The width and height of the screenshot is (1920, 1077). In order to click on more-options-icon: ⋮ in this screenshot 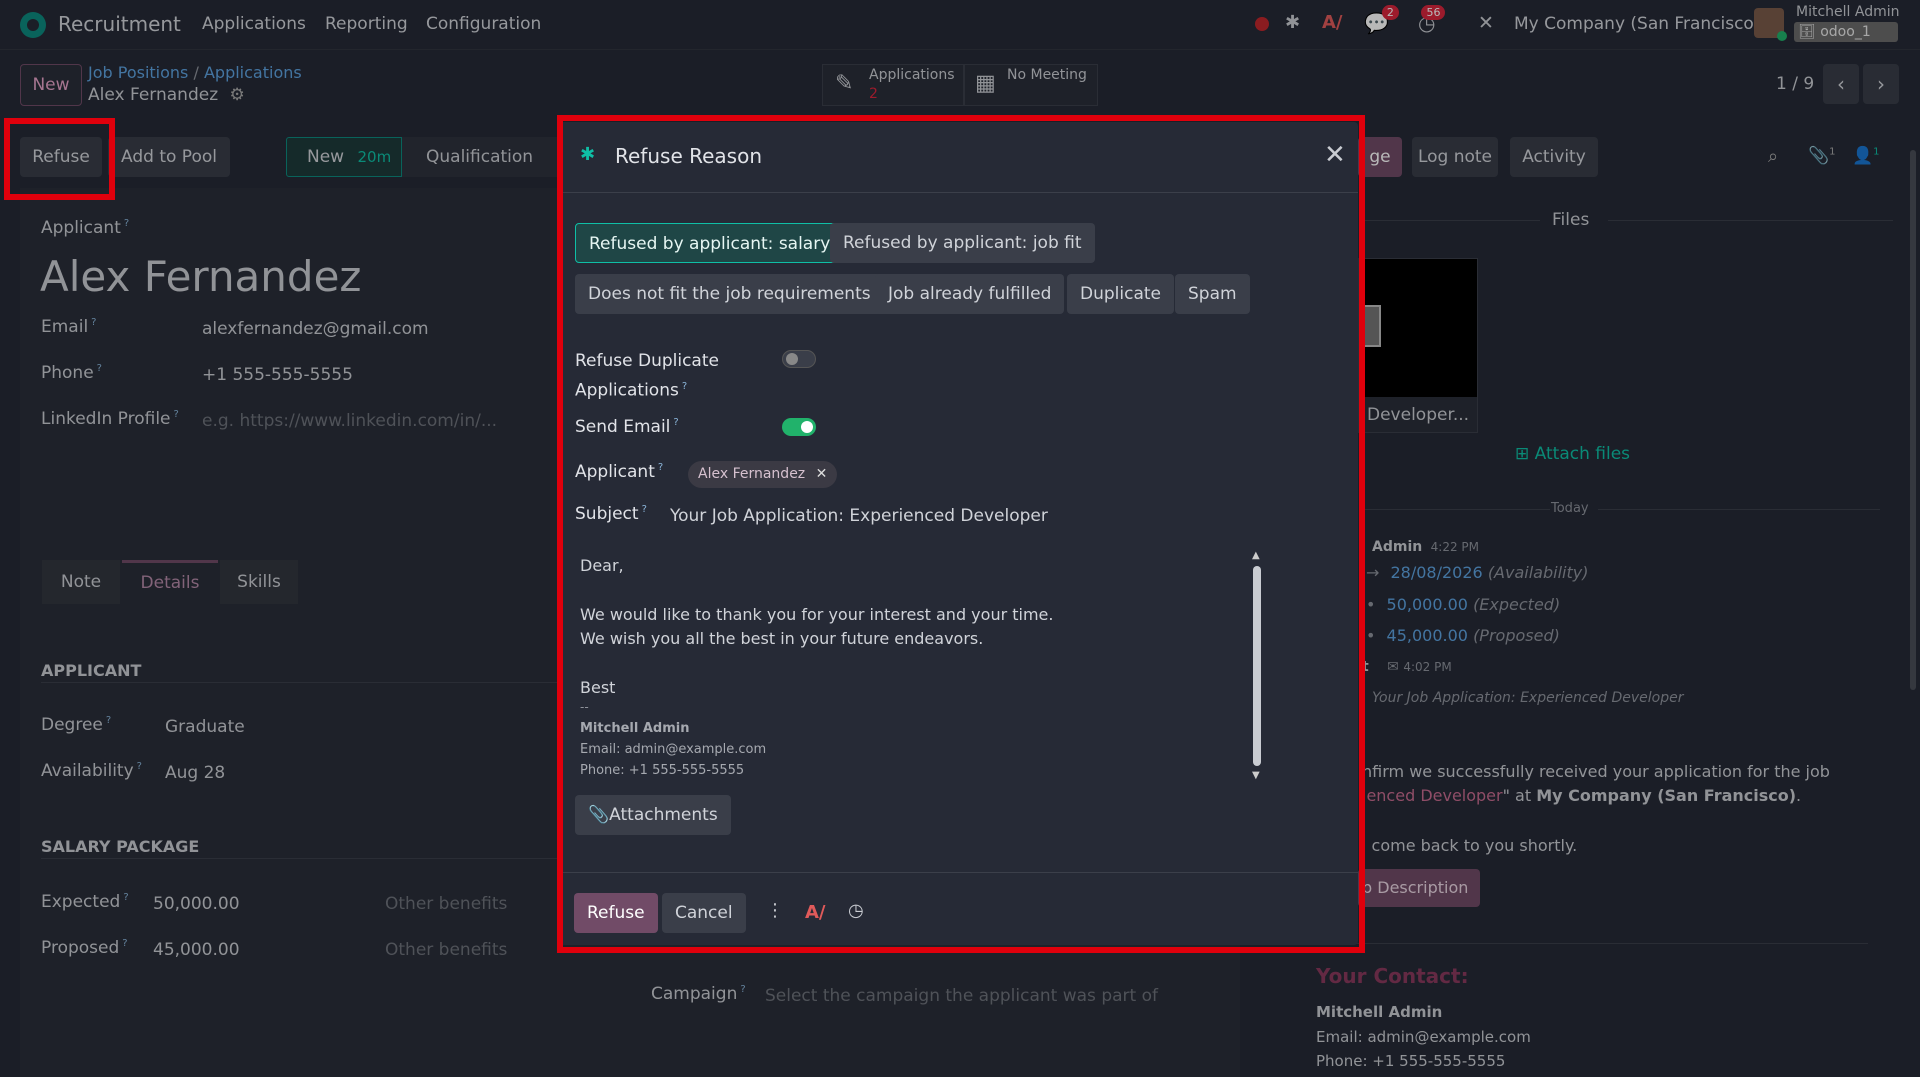, I will do `click(775, 910)`.